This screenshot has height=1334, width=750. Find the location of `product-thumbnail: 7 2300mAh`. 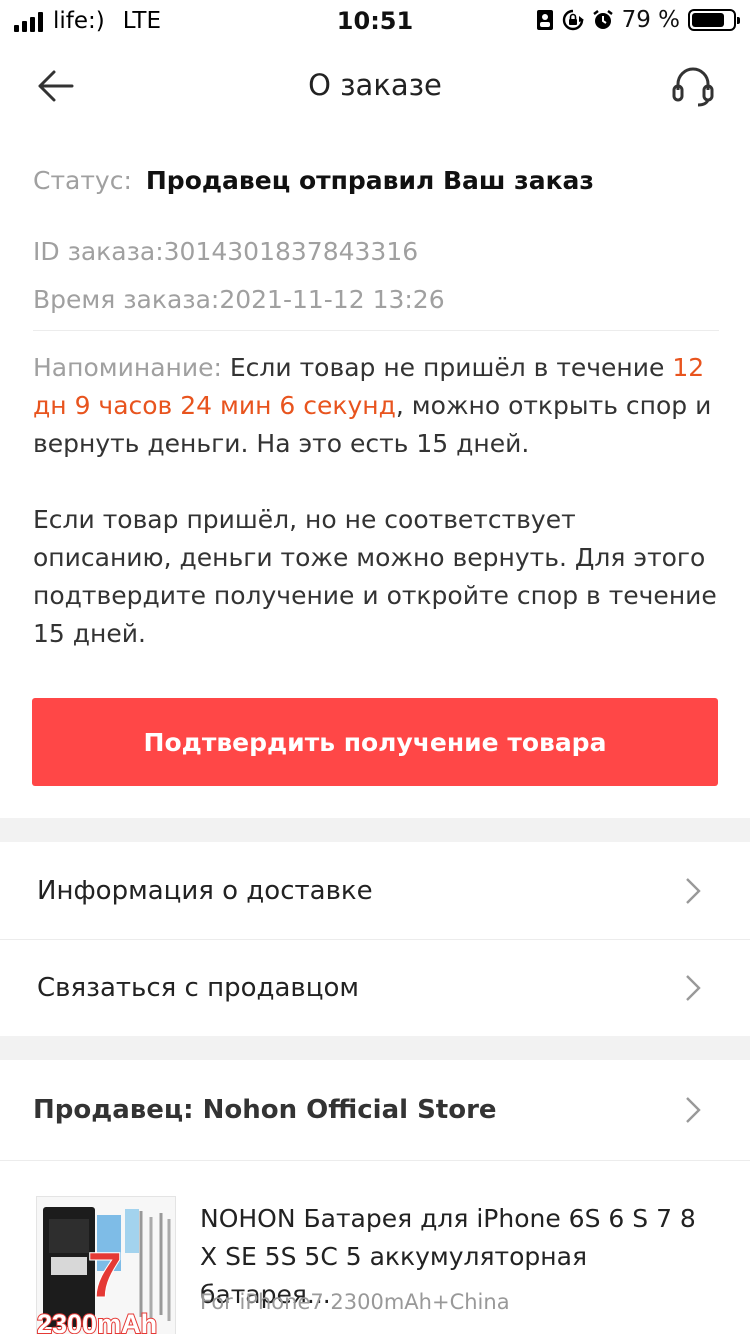

product-thumbnail: 7 2300mAh is located at coordinates (106, 1265).